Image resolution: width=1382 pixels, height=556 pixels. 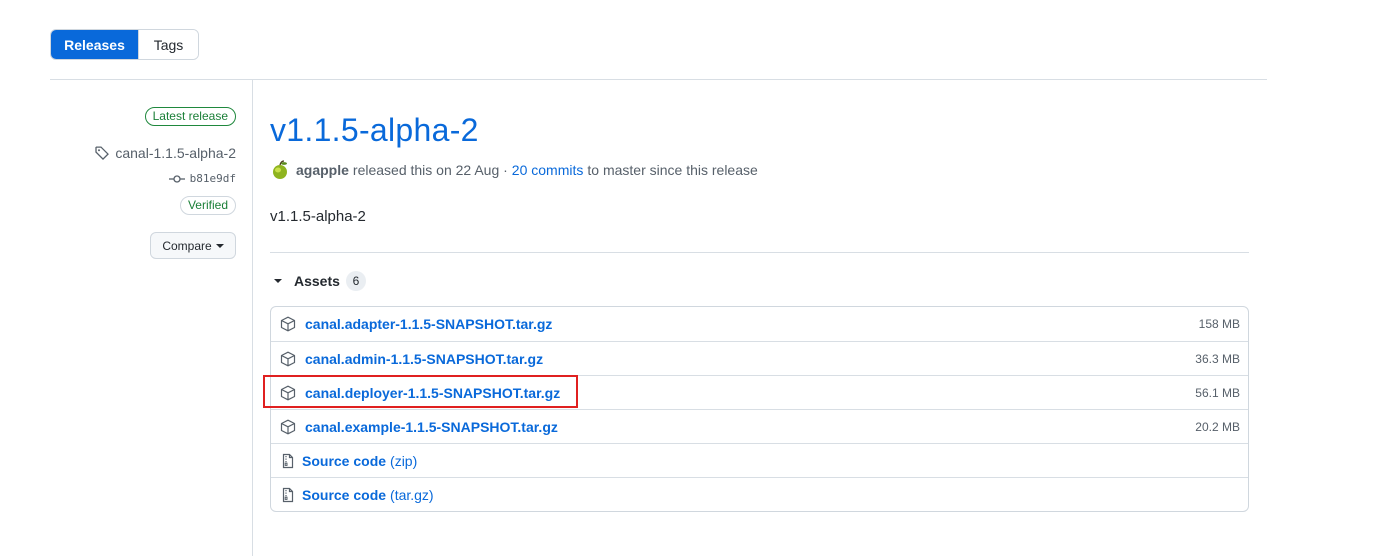 What do you see at coordinates (318, 216) in the screenshot?
I see `release-body: v1.1.5-alpha-2` at bounding box center [318, 216].